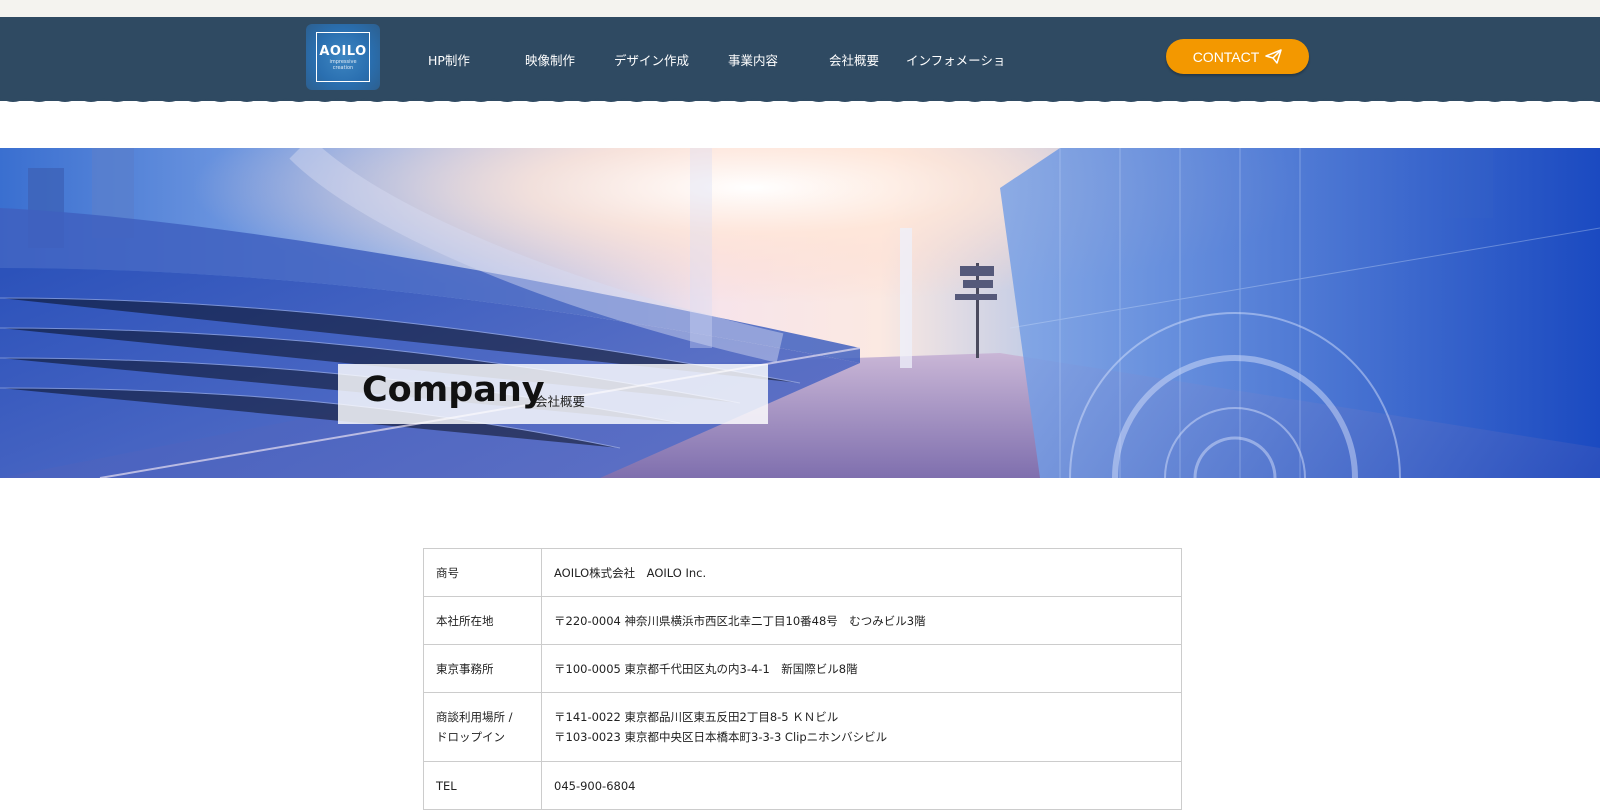 The height and width of the screenshot is (810, 1600). What do you see at coordinates (854, 59) in the screenshot?
I see `nav-company: 会社概要` at bounding box center [854, 59].